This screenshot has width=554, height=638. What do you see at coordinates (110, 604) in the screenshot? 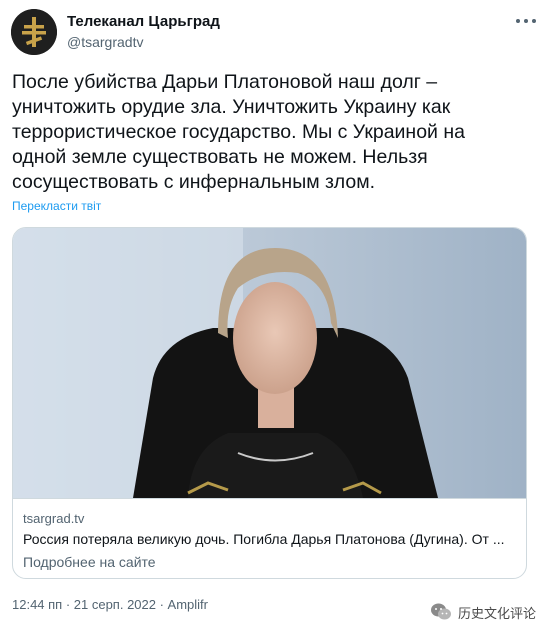
I see `tweet-timestamp: 12:44 пп · 21 серп. 2022 · Amplifr` at bounding box center [110, 604].